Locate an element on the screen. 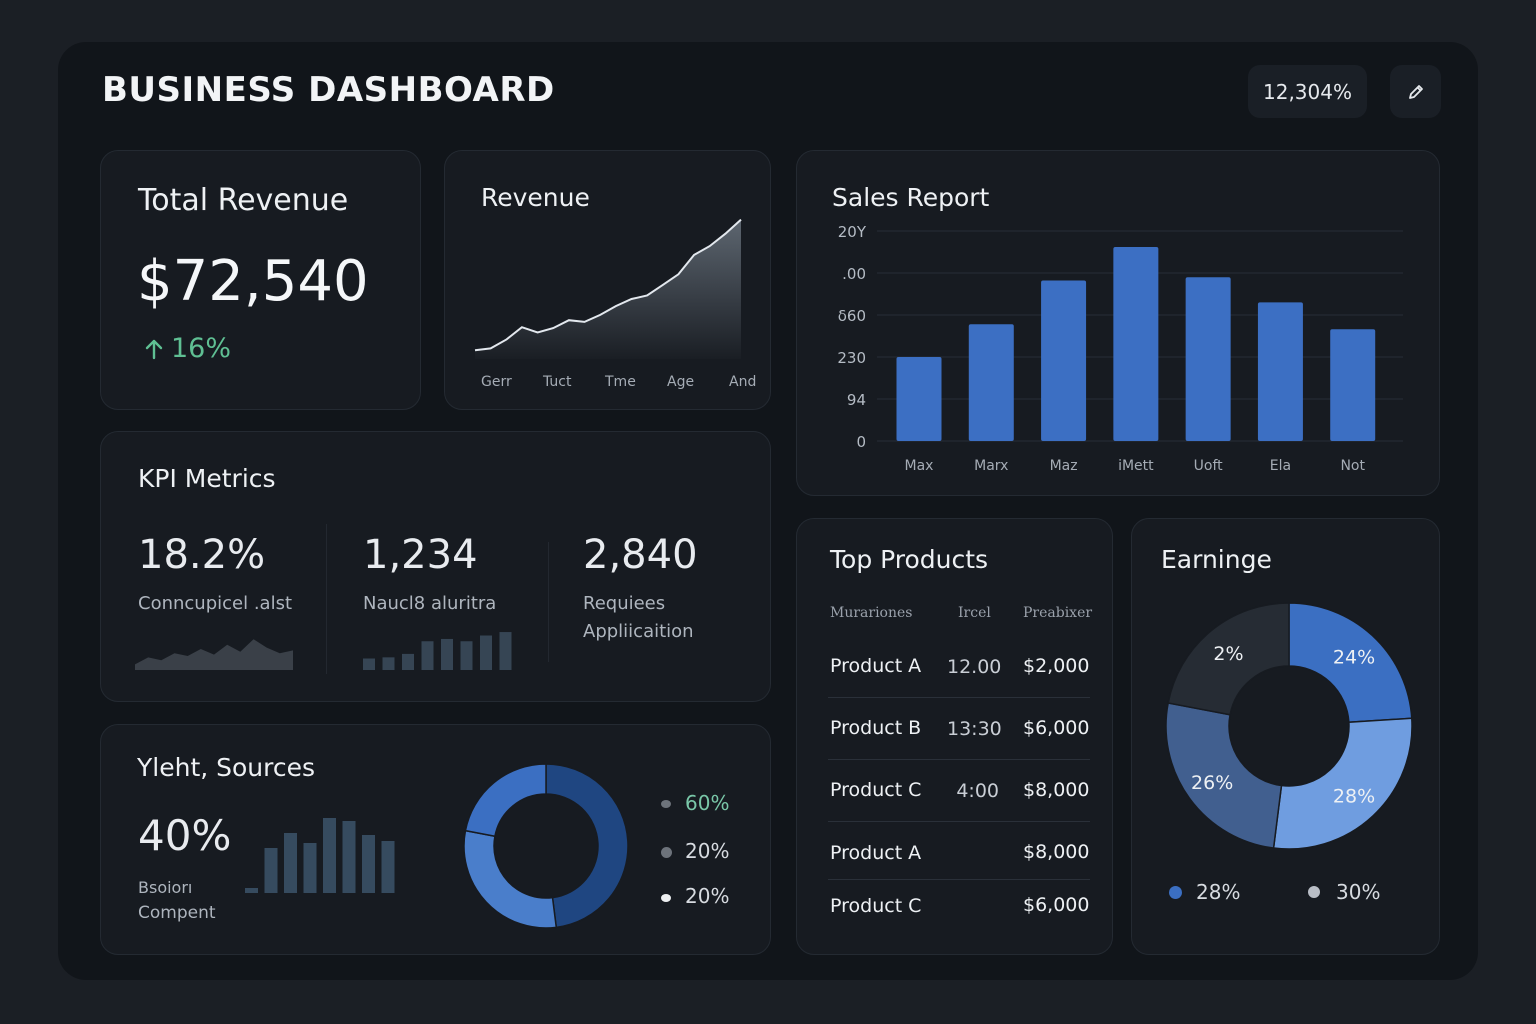 Image resolution: width=1536 pixels, height=1024 pixels. earnings-donut-slice-label: 28% is located at coordinates (1354, 796).